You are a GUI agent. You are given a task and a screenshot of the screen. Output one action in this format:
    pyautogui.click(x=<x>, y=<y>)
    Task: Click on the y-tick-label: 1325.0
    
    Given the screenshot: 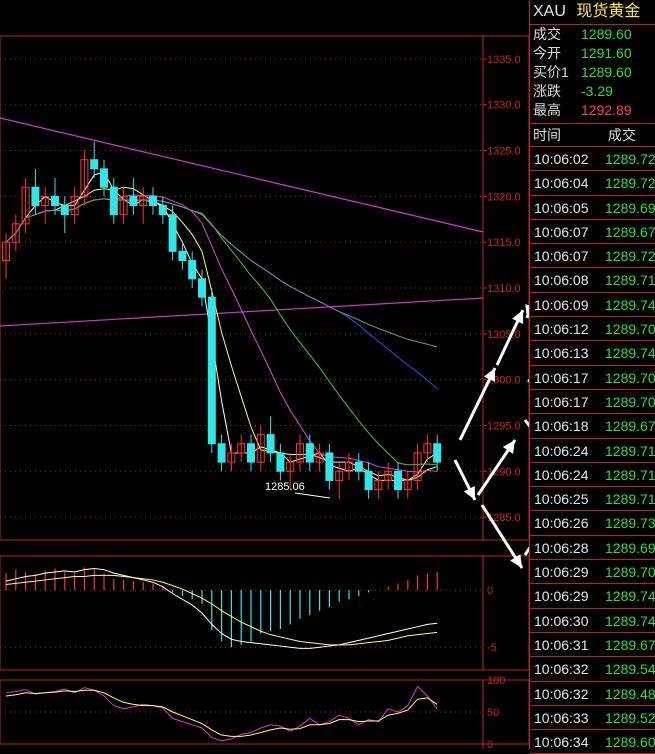 What is the action you would take?
    pyautogui.click(x=504, y=152)
    